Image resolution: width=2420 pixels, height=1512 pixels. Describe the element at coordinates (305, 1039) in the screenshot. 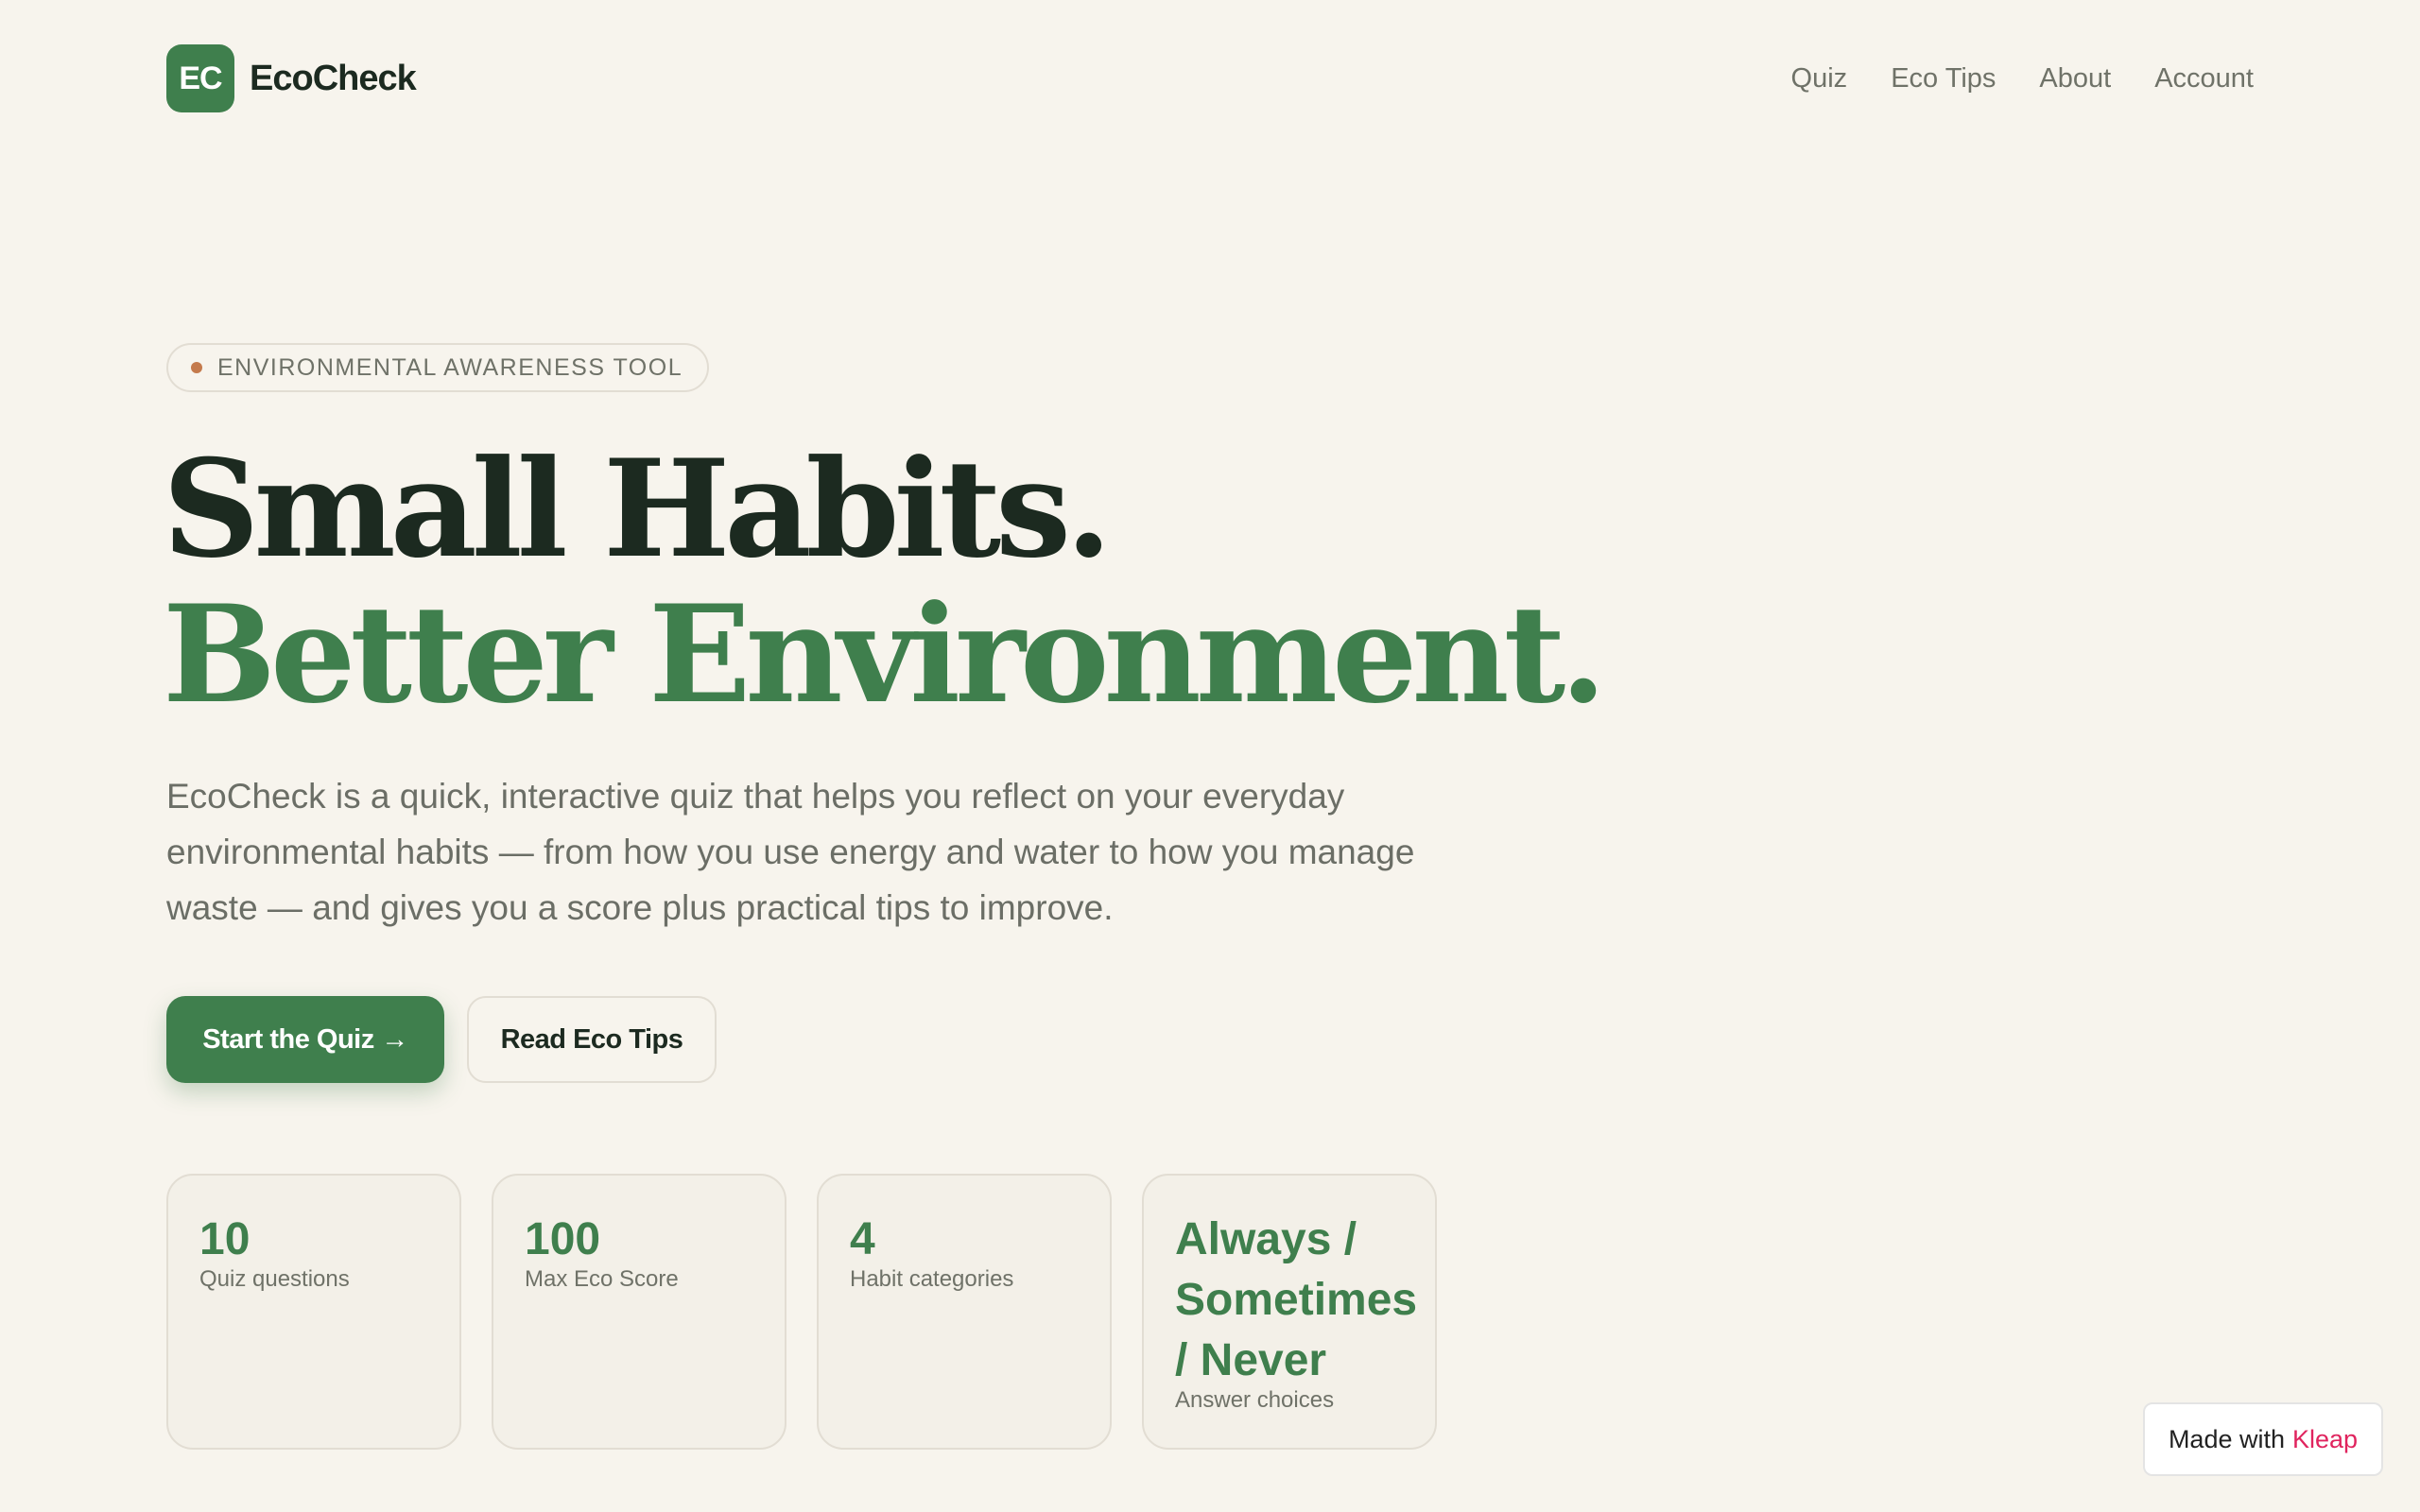

I see `start-quiz-button: Start the Quiz →` at that location.